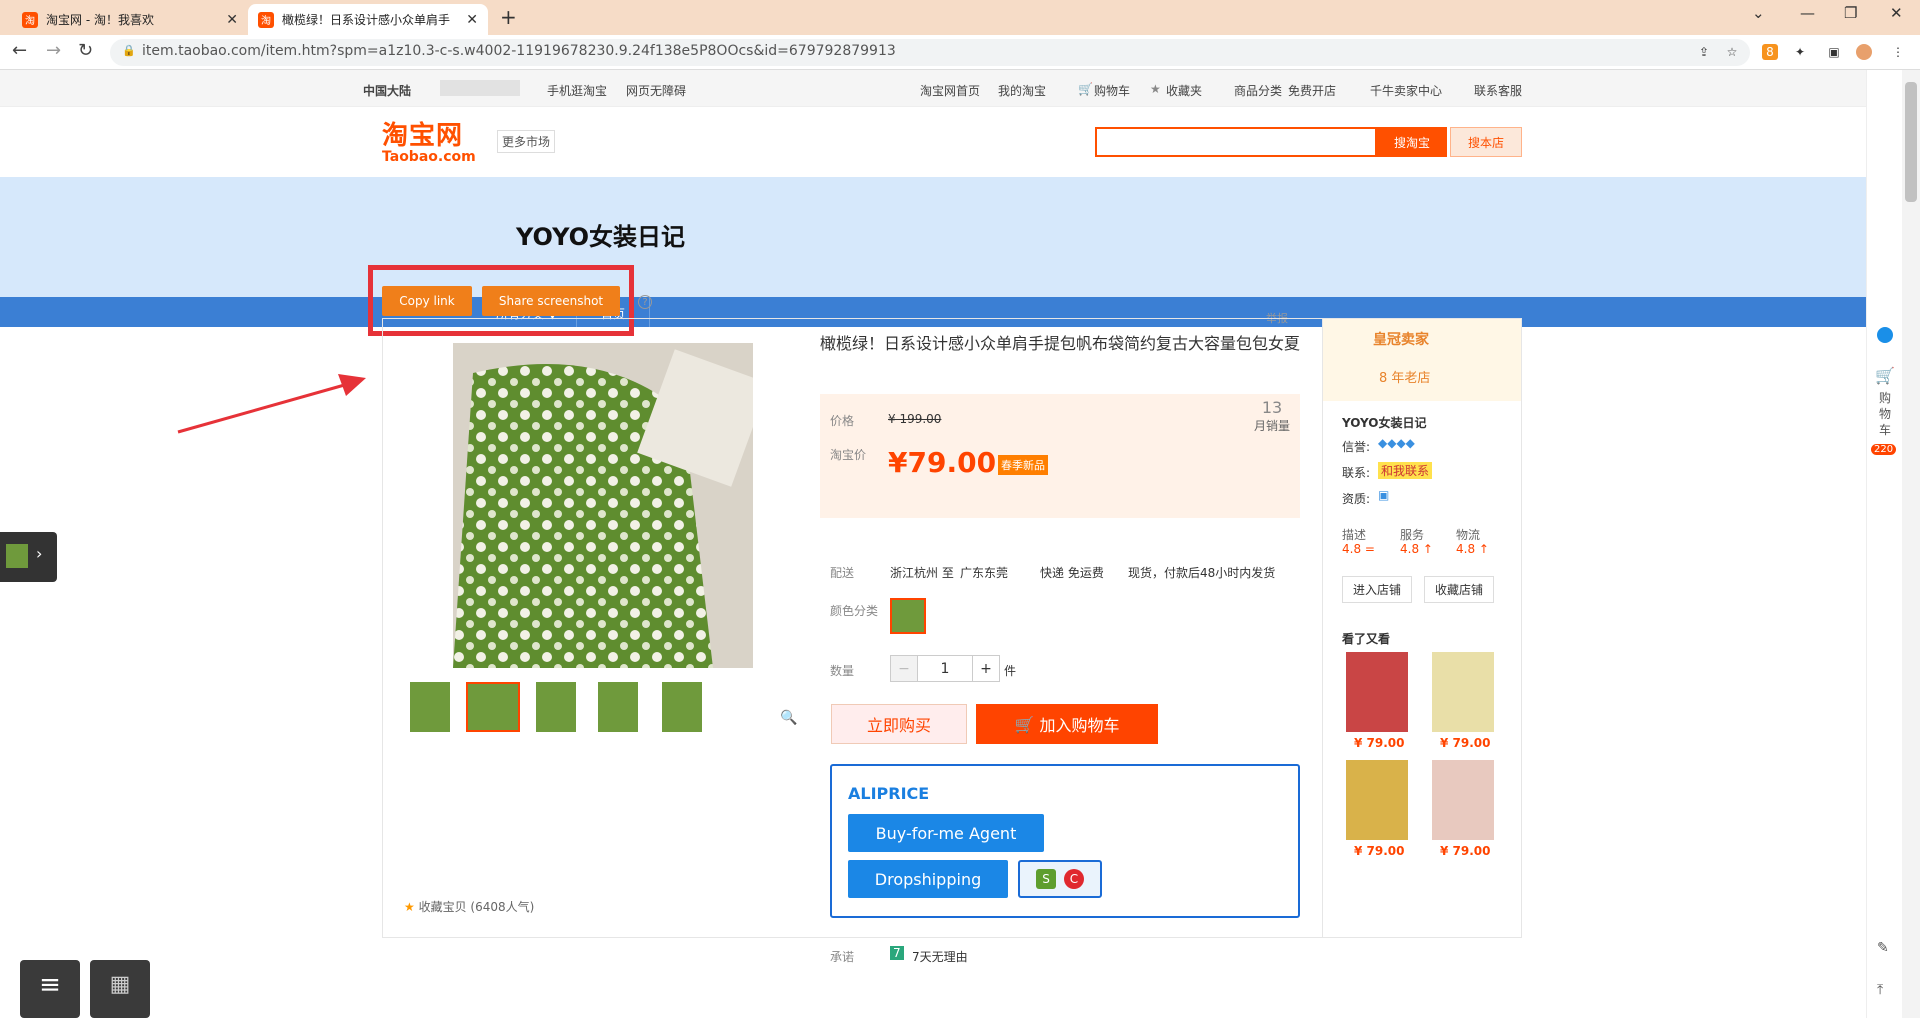 This screenshot has width=1920, height=1018. What do you see at coordinates (1060, 456) in the screenshot?
I see `price-box: 价格 ¥ 199.00 淘宝价 ¥79.00 春季新品 13 月销量` at bounding box center [1060, 456].